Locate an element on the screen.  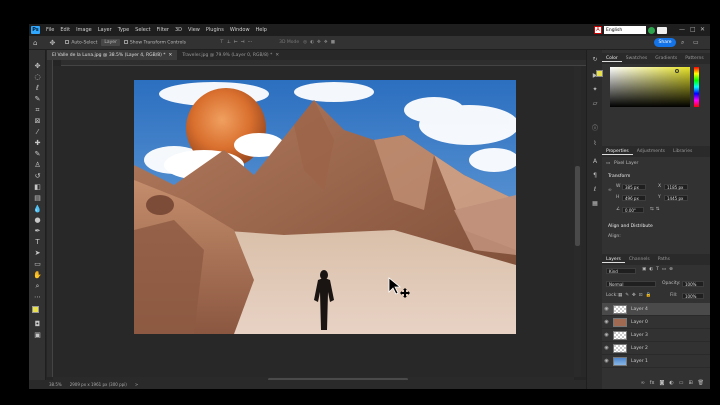
tab-gradients: Gradients is located at coordinates (666, 58).